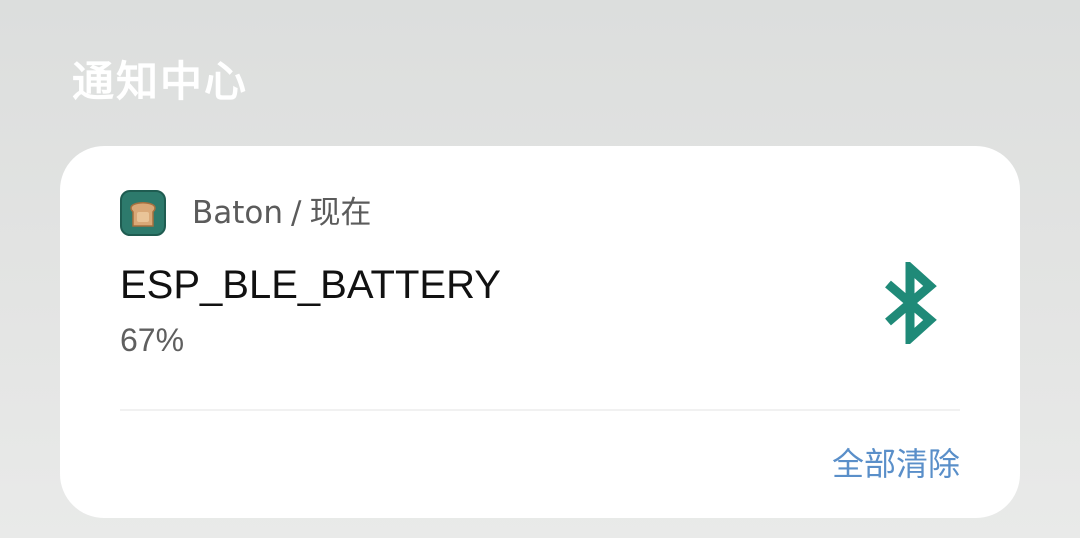 The width and height of the screenshot is (1080, 538). What do you see at coordinates (238, 213) in the screenshot?
I see `app-name: Baton` at bounding box center [238, 213].